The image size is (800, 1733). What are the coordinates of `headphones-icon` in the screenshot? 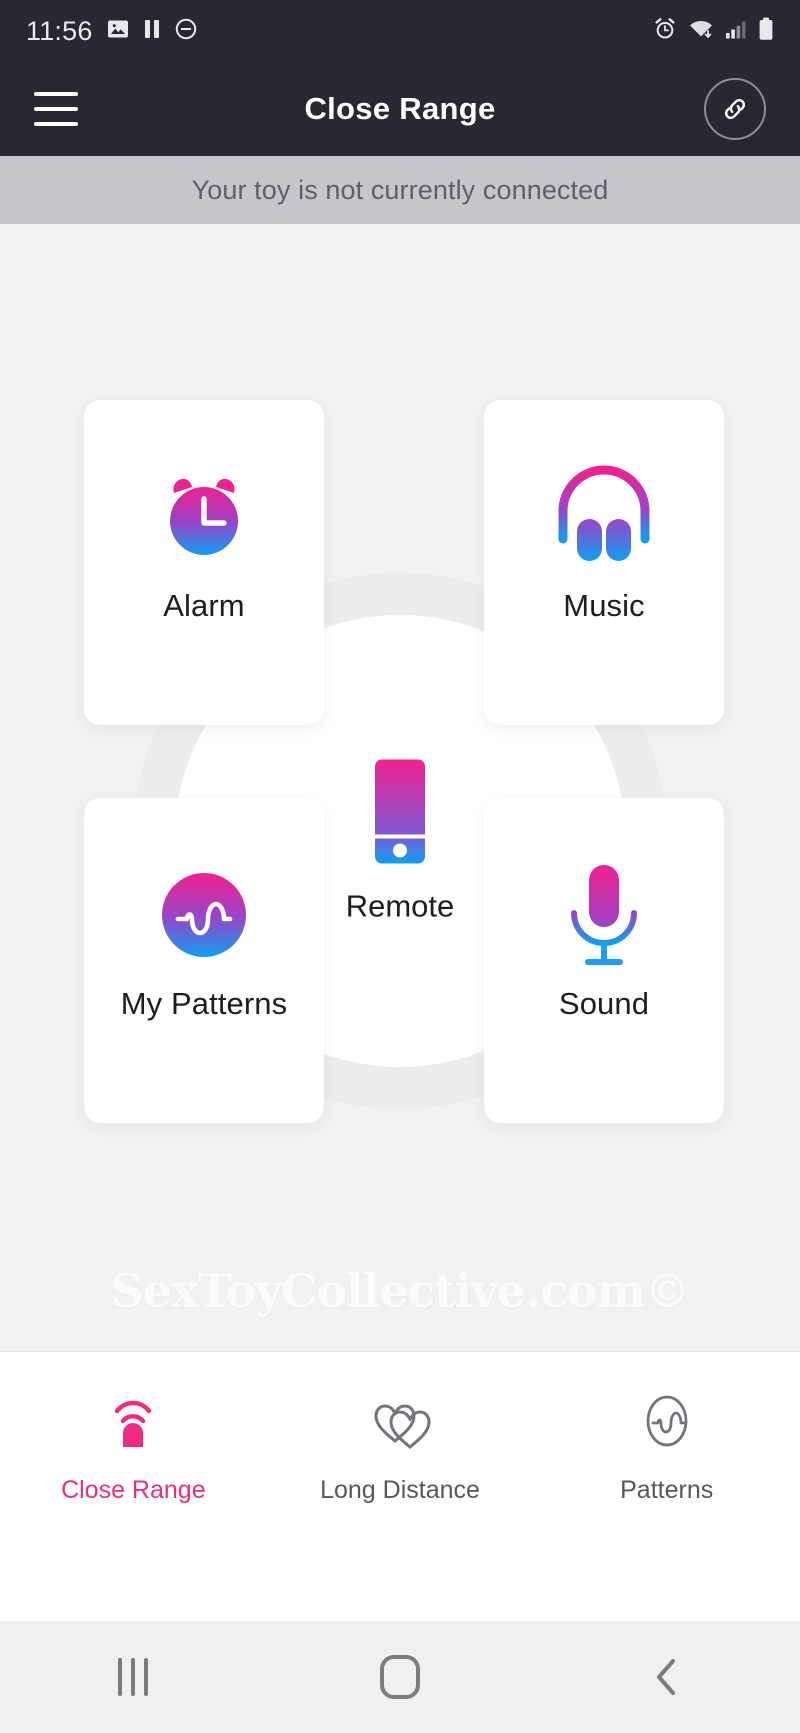 It's located at (604, 517).